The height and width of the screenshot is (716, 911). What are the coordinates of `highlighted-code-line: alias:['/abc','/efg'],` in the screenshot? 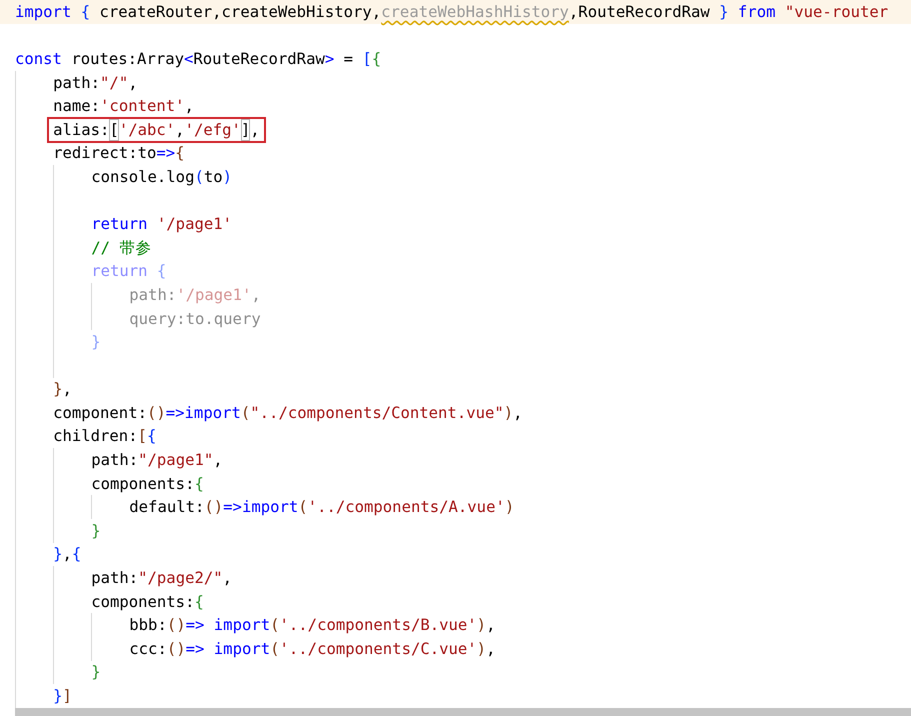 It's located at (156, 129).